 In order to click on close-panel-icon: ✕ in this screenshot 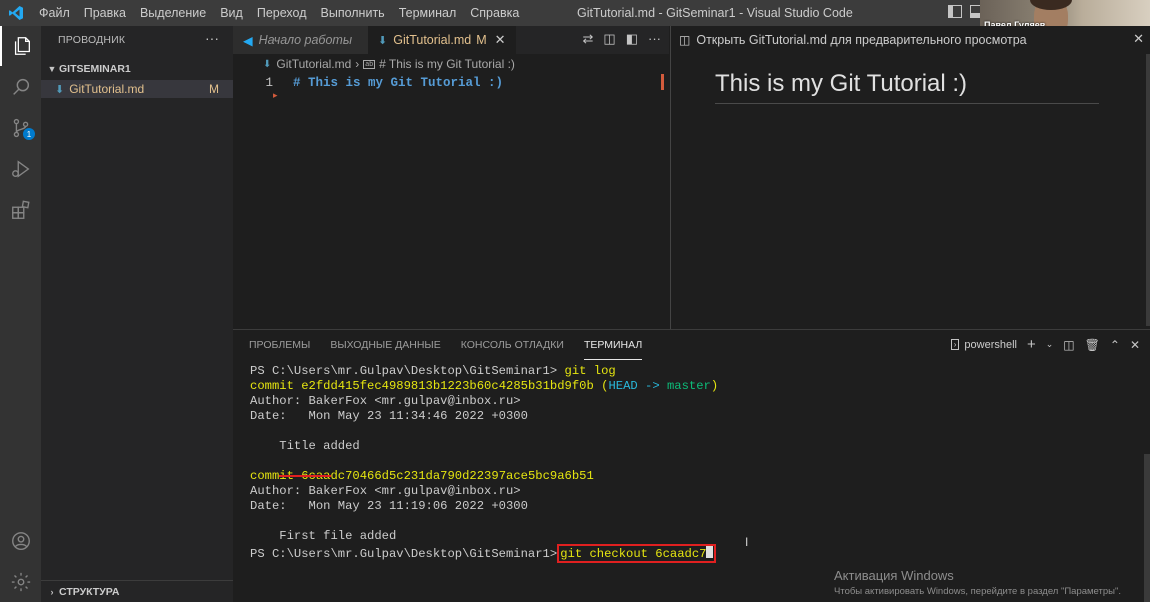, I will do `click(1135, 345)`.